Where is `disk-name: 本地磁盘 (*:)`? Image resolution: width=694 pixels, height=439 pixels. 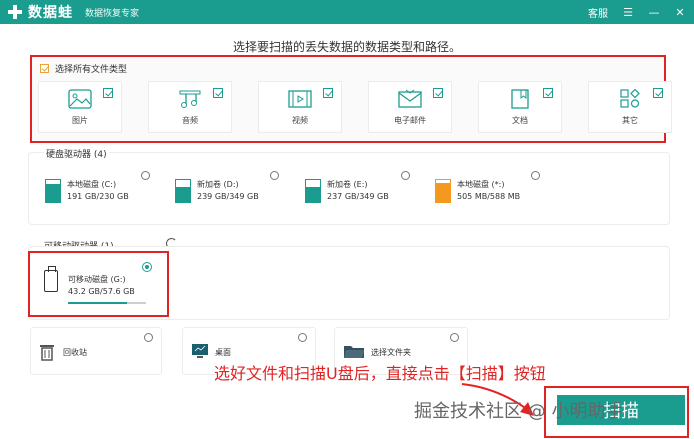 disk-name: 本地磁盘 (*:) is located at coordinates (481, 184).